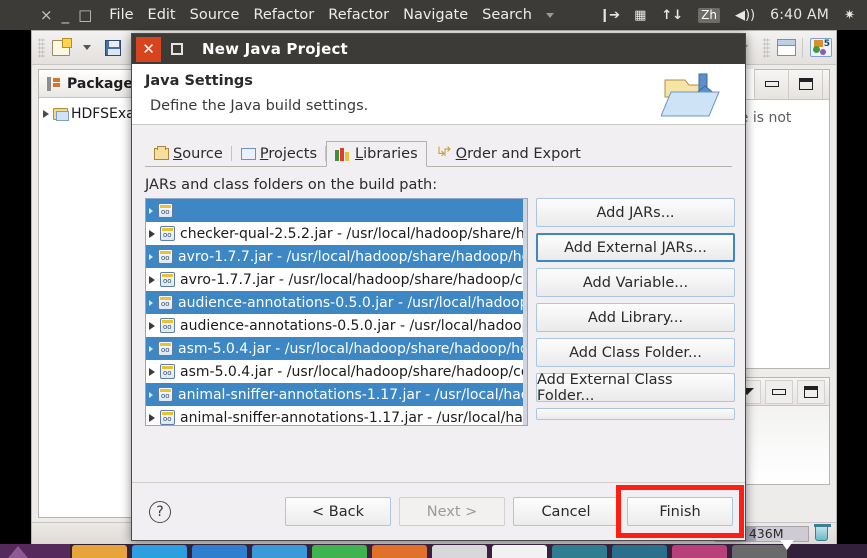  I want to click on dock-home-button, so click(35, 551).